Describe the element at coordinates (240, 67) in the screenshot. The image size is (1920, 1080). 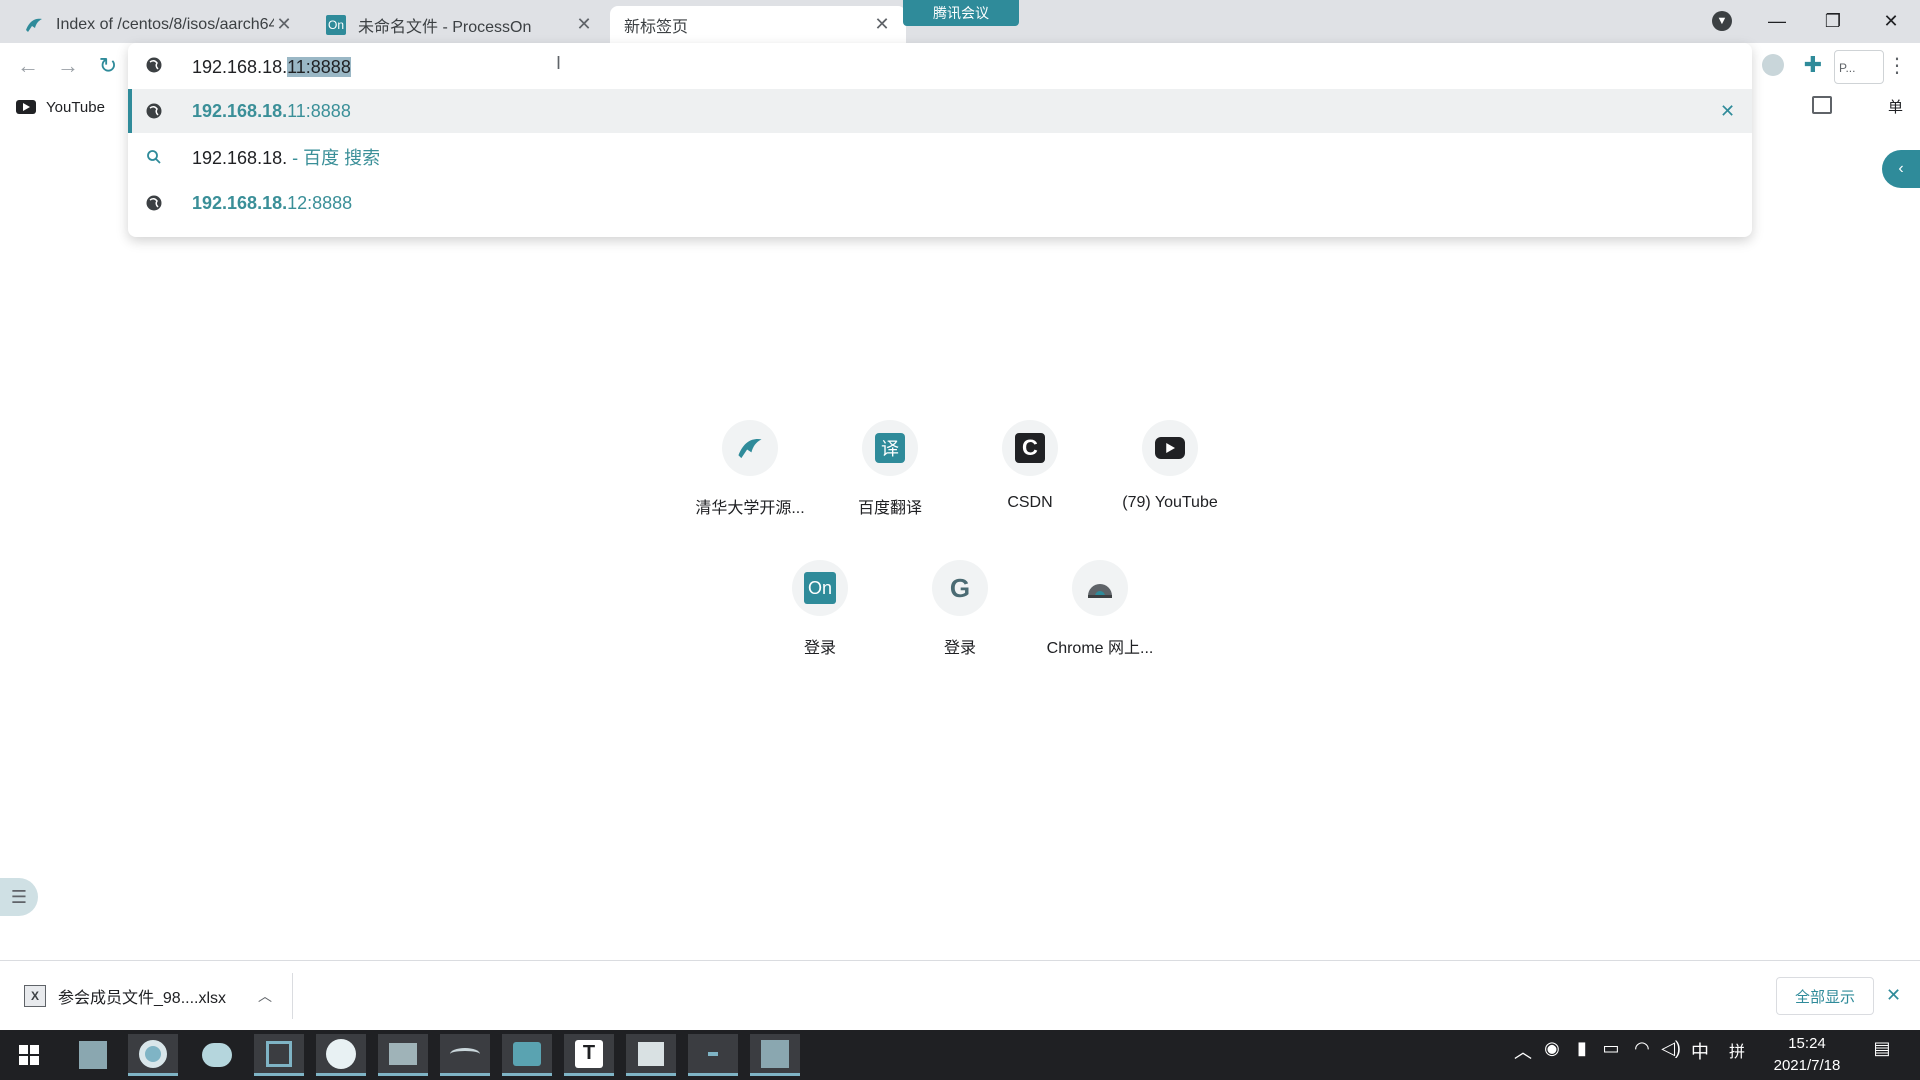
I see `omnibox-typed-text: 192.168.18.` at that location.